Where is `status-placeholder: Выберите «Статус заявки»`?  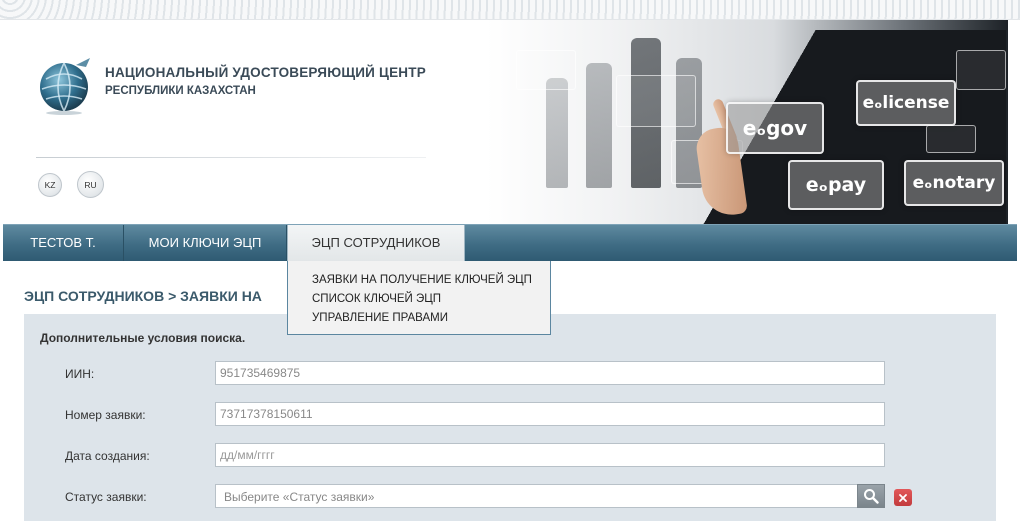
status-placeholder: Выберите «Статус заявки» is located at coordinates (299, 497).